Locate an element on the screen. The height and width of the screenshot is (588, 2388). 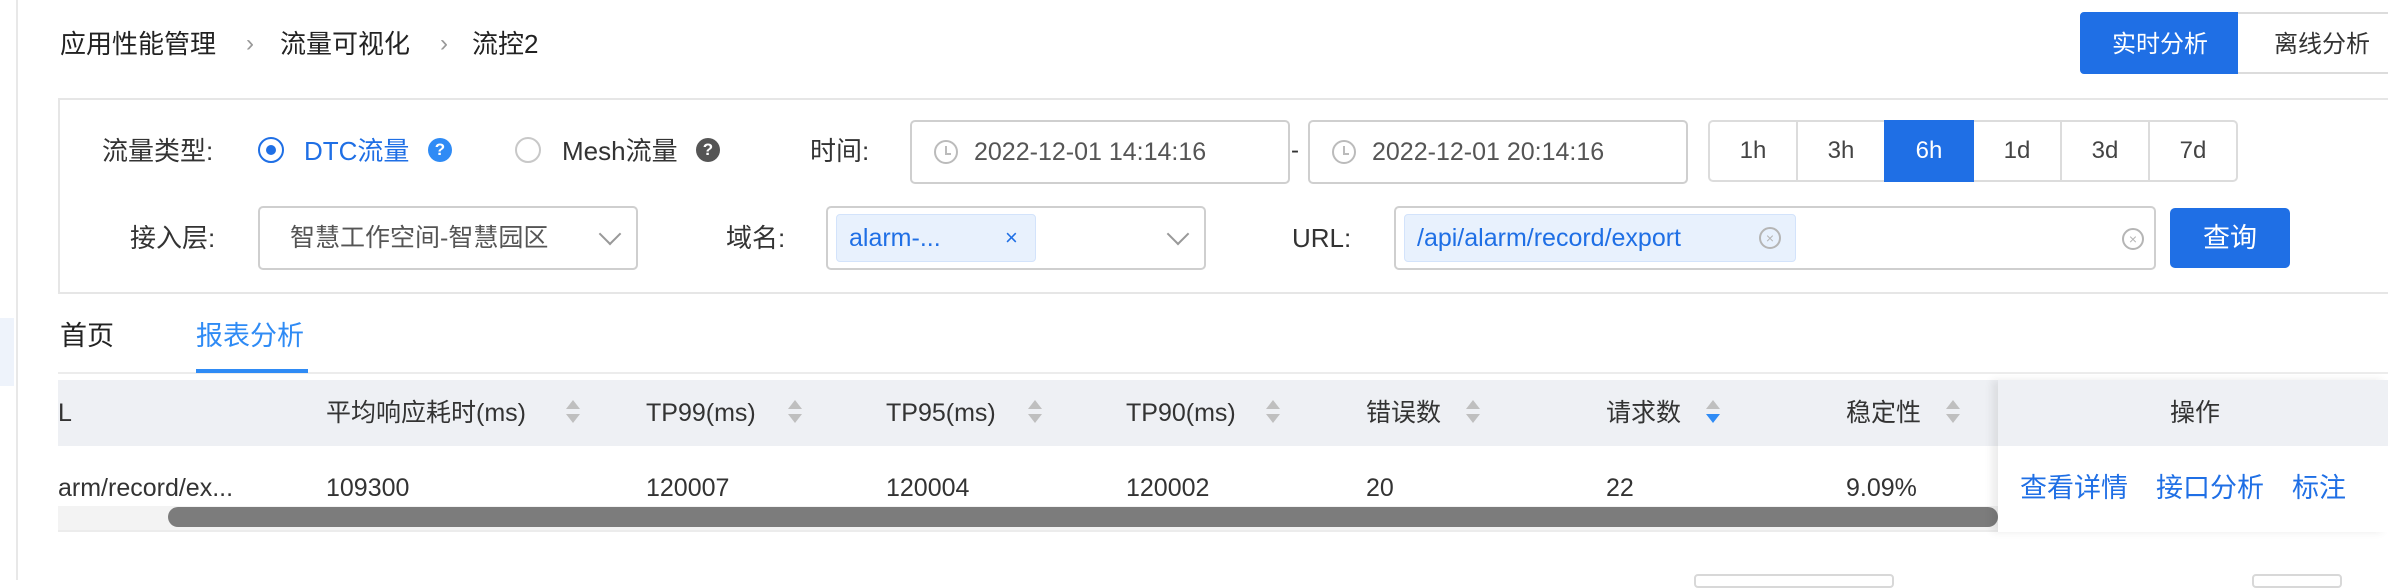
start-time-input: 2022-12-01 14:14:16 is located at coordinates (1100, 152).